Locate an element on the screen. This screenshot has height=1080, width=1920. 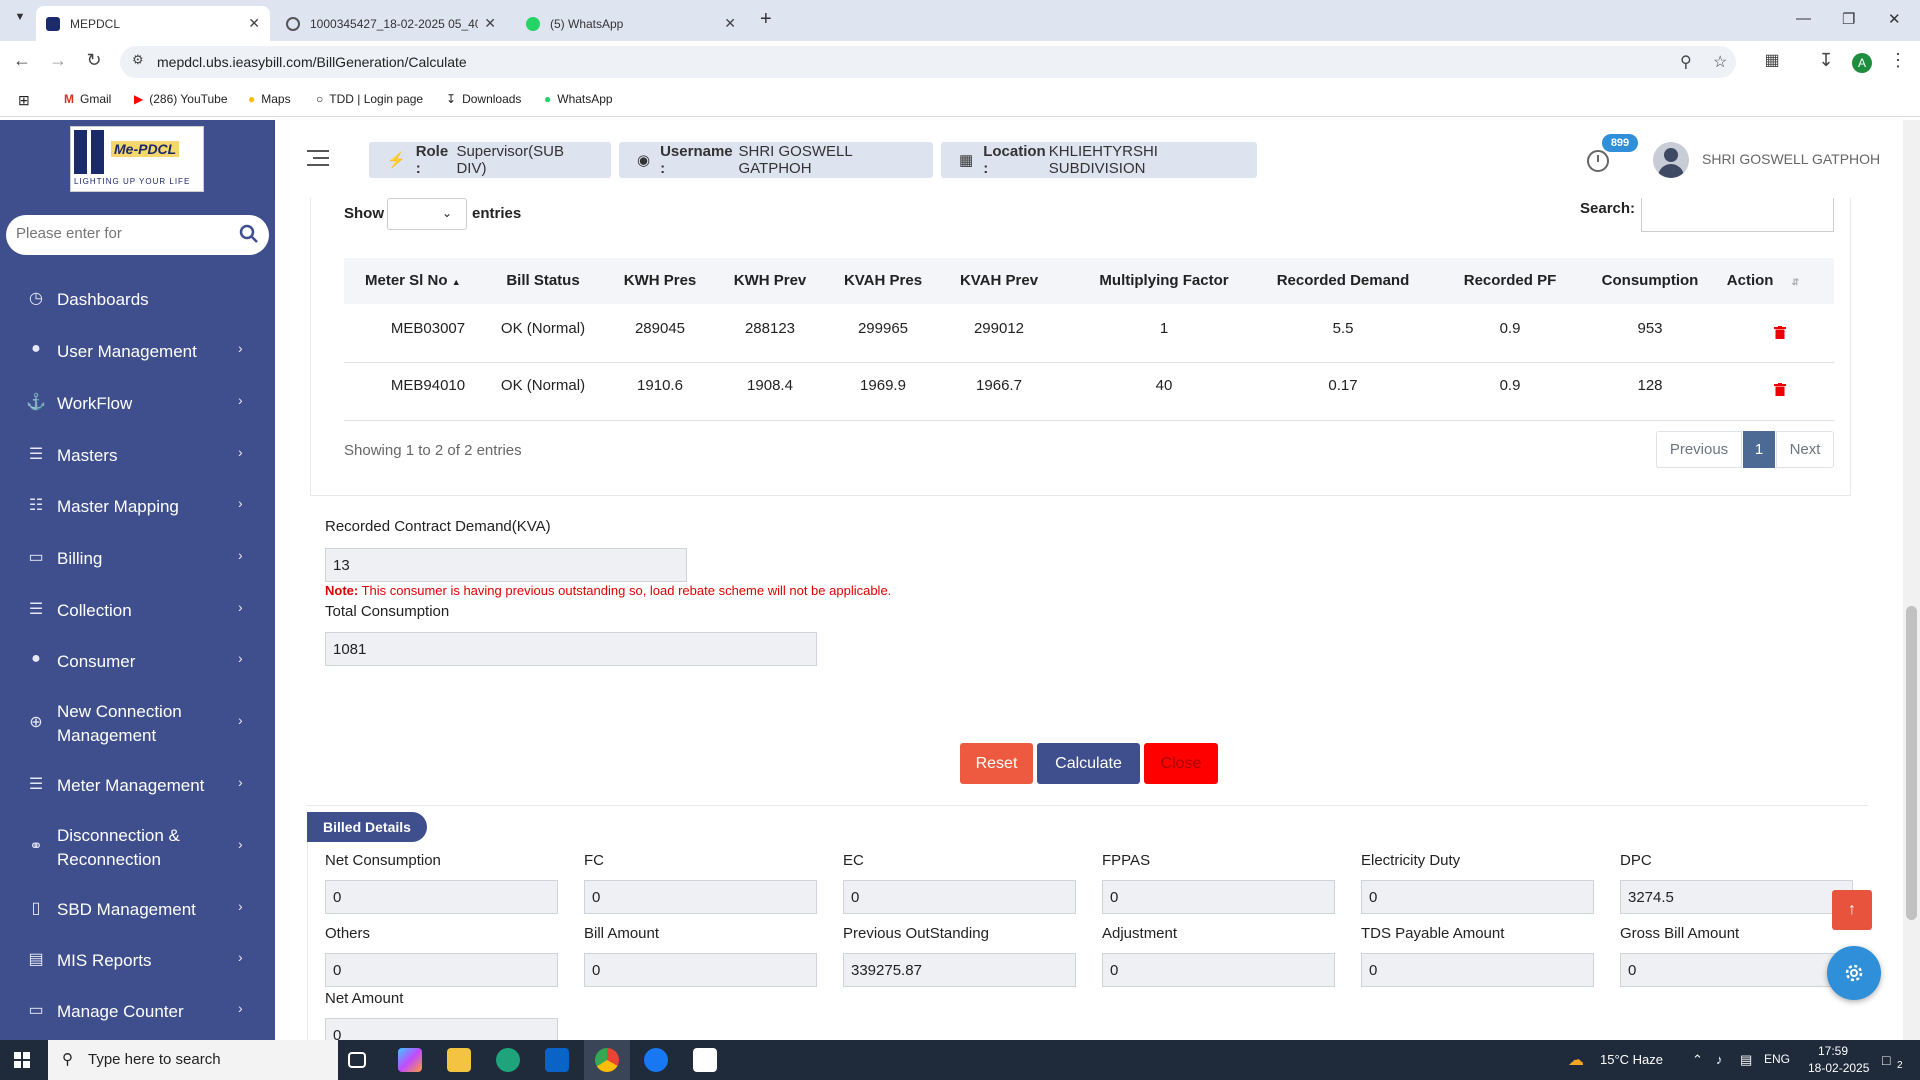
col-bill-status: Bill Status is located at coordinates (543, 280).